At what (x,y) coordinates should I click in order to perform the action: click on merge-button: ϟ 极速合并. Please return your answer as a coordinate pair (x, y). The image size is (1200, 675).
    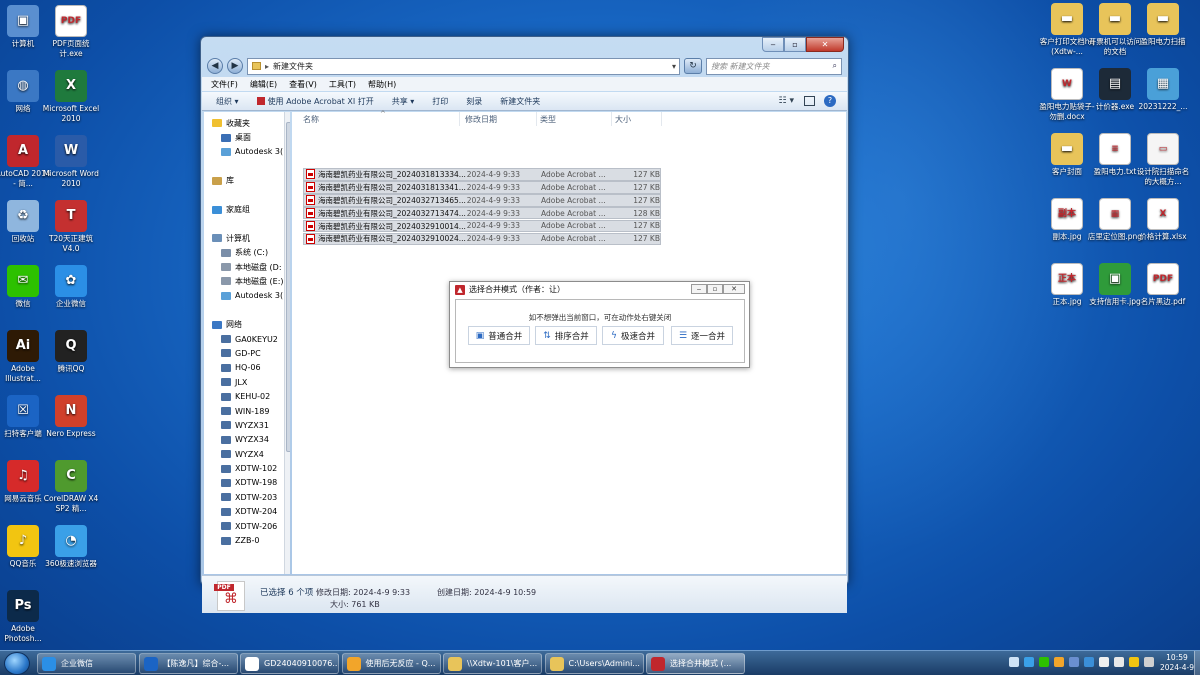
    Looking at the image, I should click on (633, 335).